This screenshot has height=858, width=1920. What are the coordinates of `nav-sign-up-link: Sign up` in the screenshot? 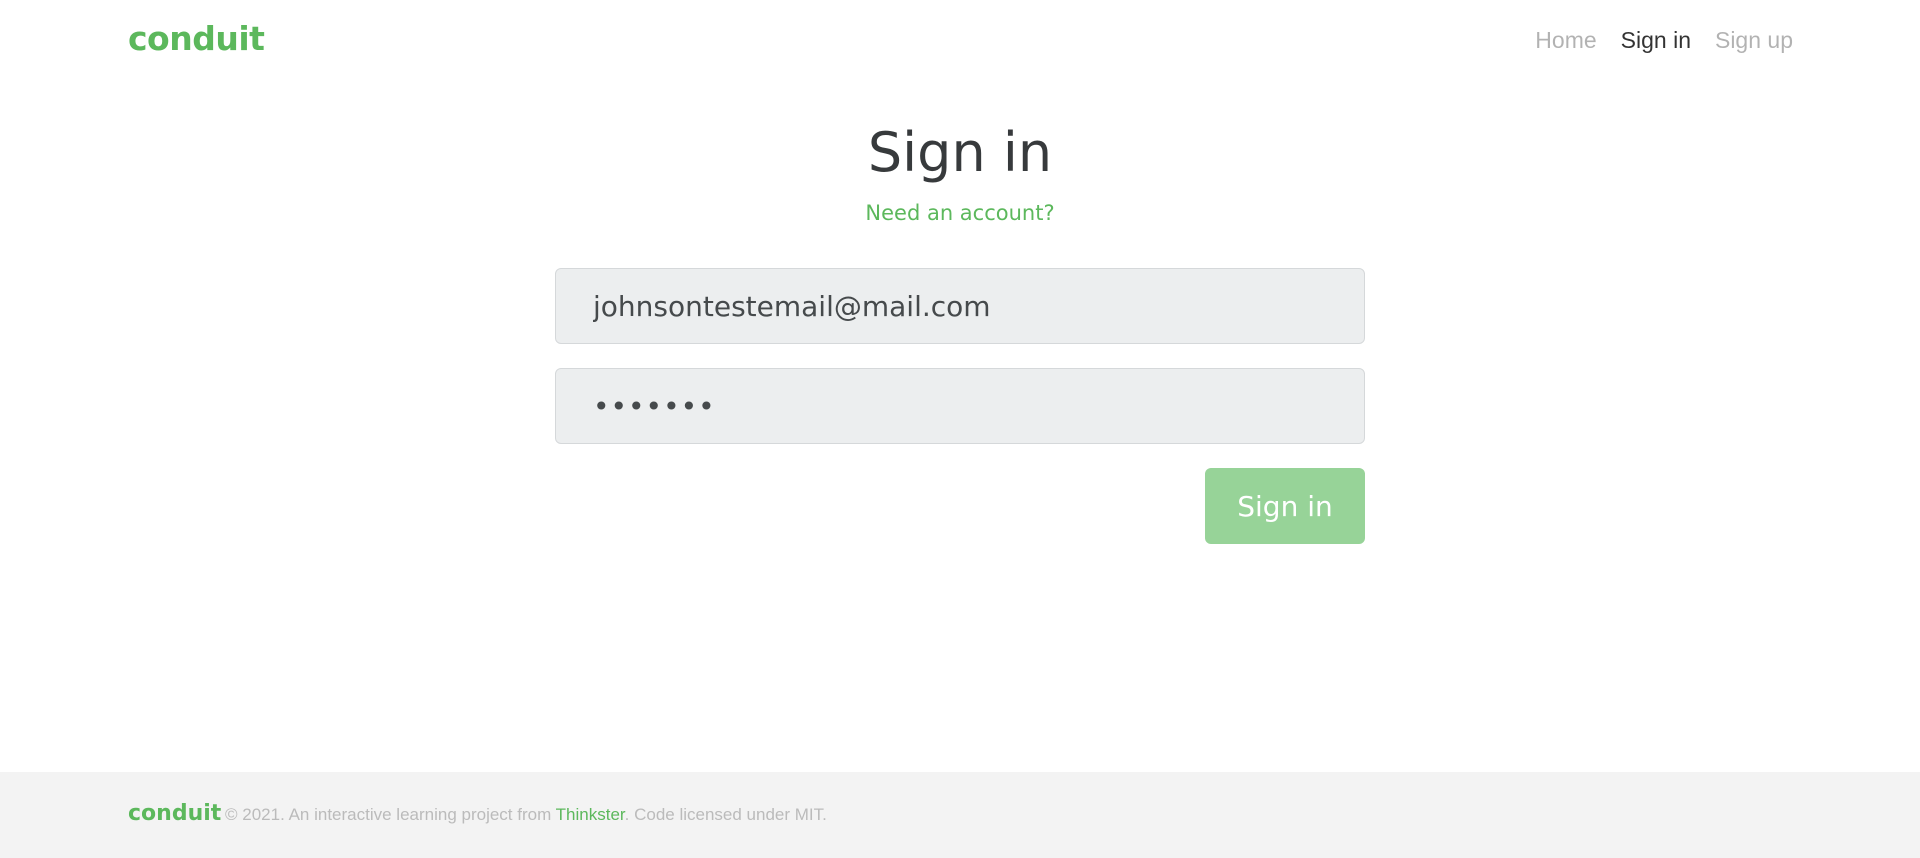 It's located at (1754, 40).